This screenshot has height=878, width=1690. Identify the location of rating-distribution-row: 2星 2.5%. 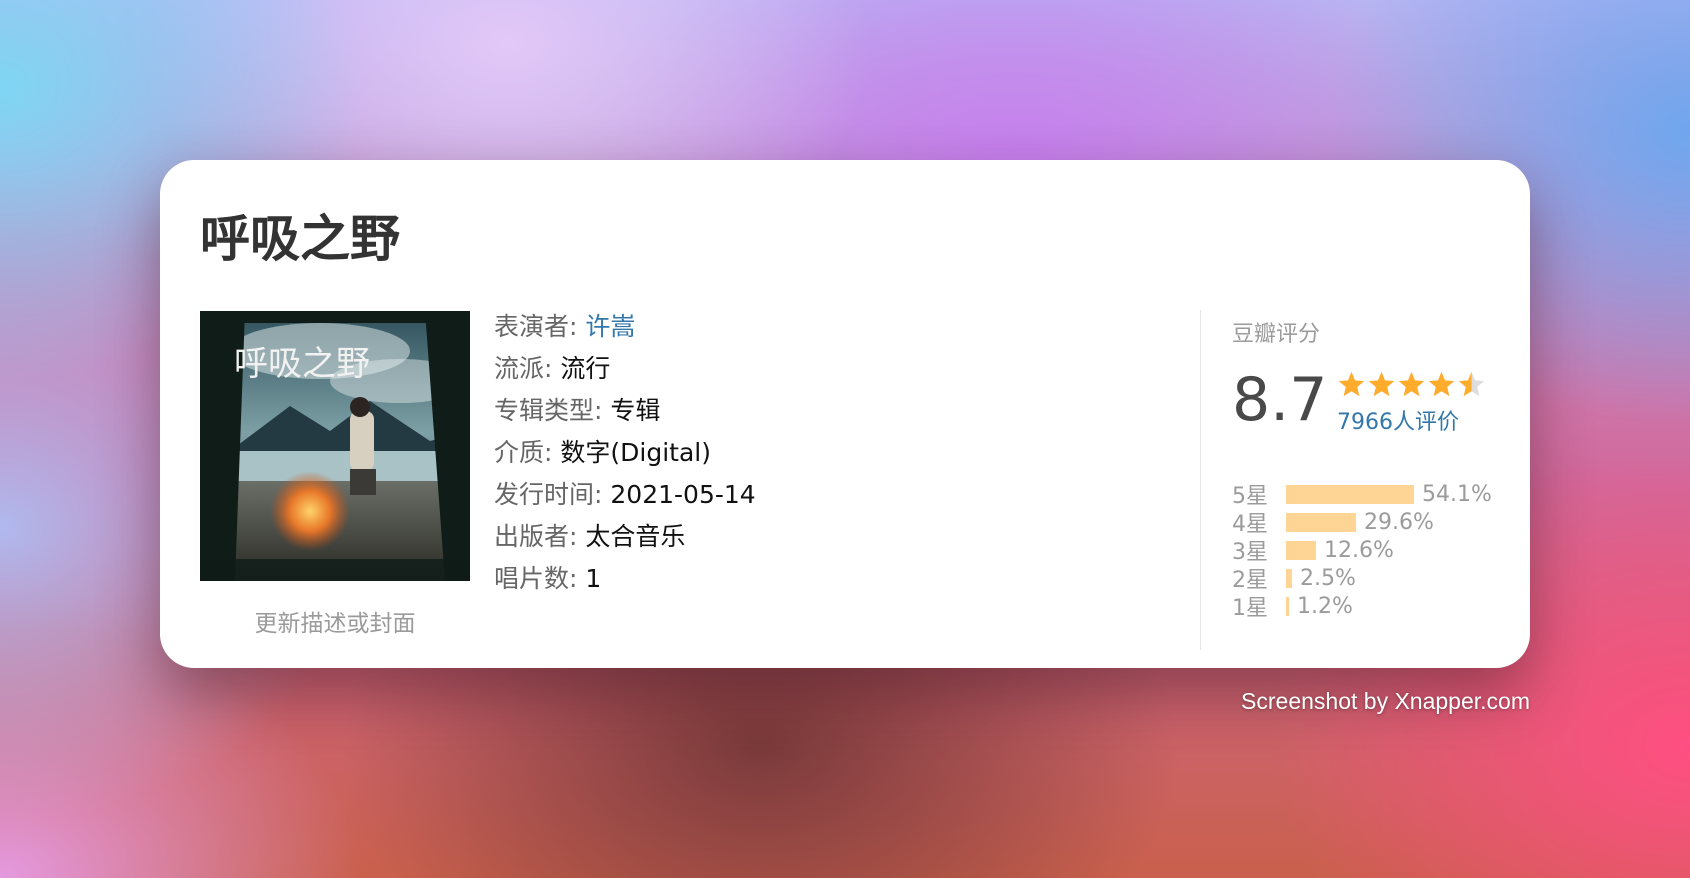
(1362, 579).